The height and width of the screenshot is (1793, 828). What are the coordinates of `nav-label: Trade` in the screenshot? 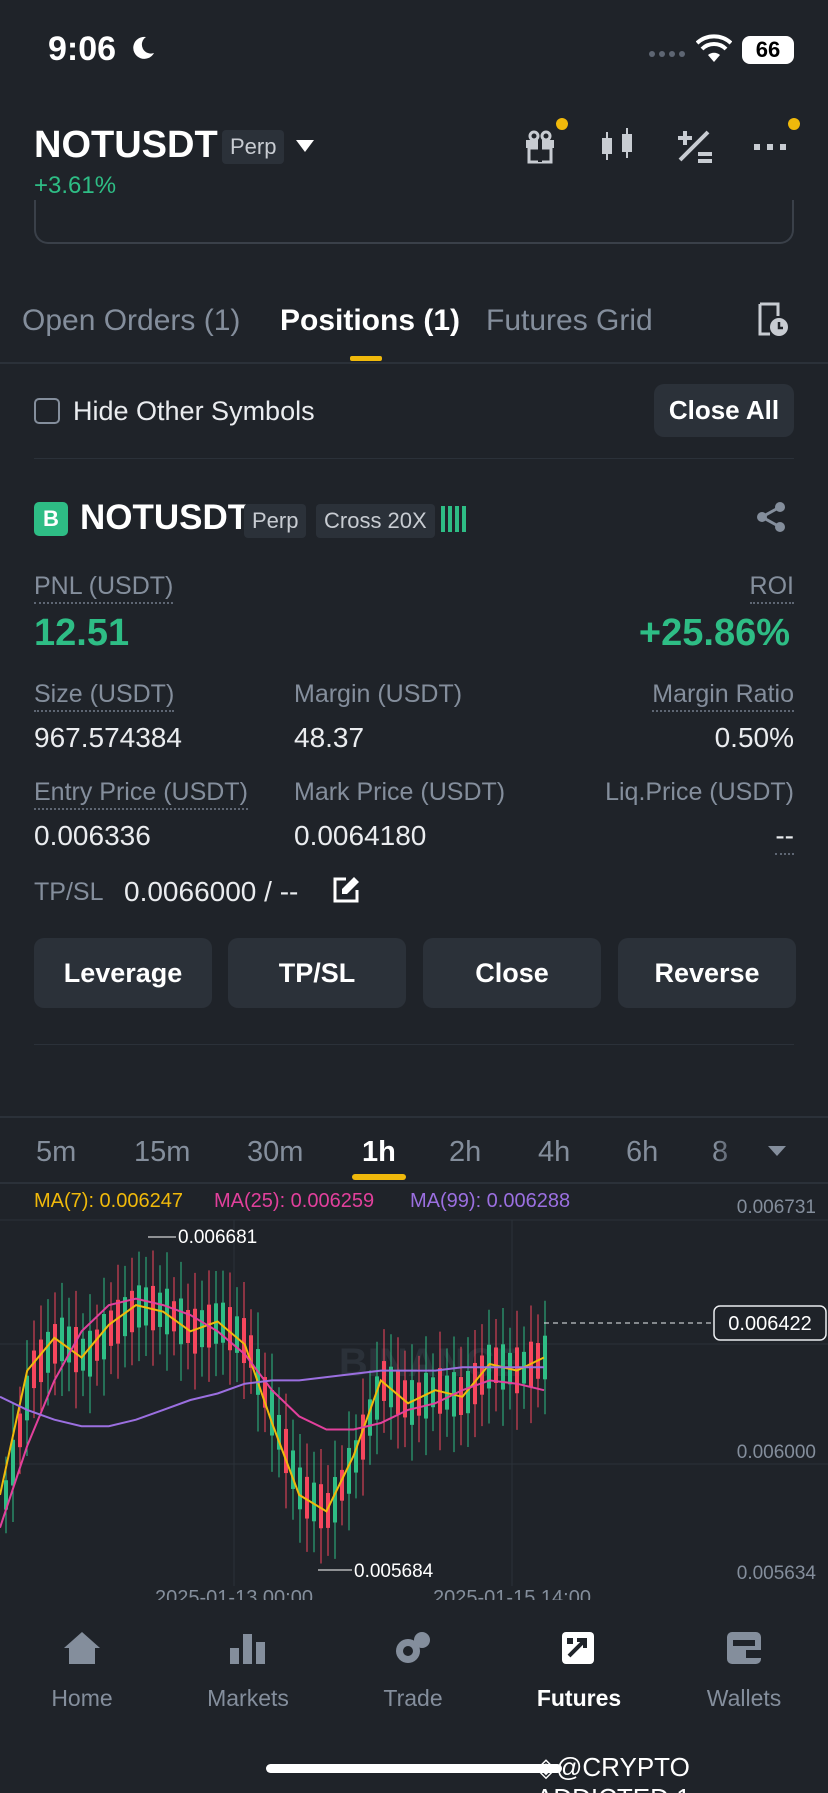 It's located at (413, 1698).